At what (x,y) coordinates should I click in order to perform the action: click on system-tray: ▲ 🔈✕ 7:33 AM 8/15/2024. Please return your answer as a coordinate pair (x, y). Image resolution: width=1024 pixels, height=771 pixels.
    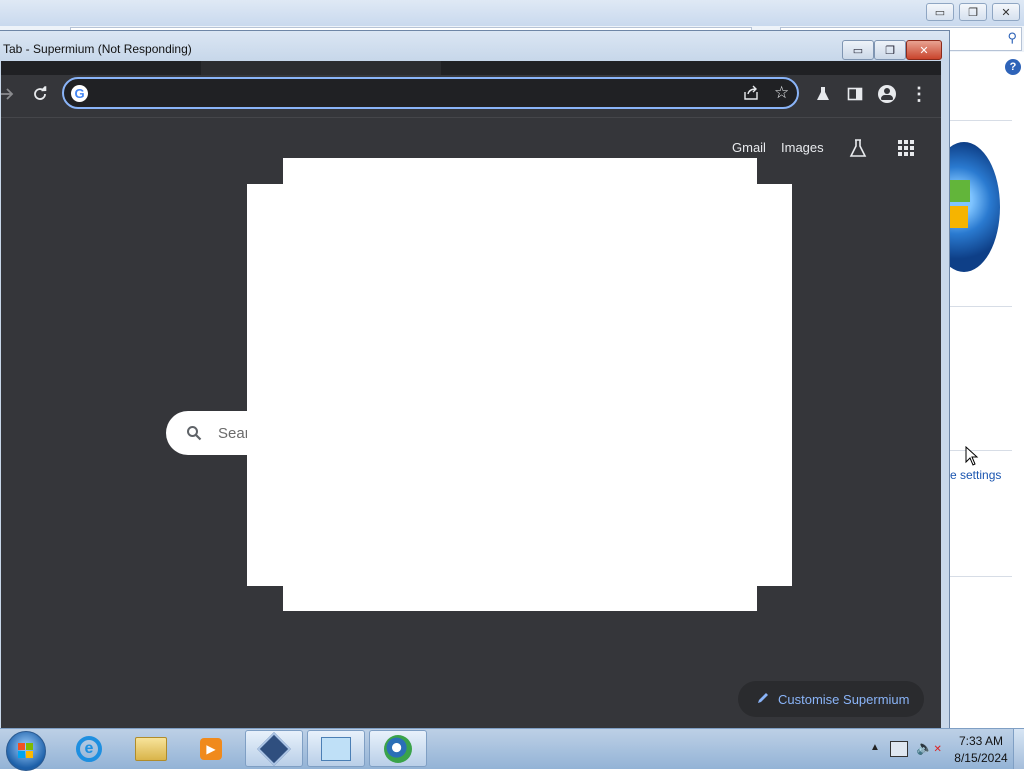
    Looking at the image, I should click on (945, 749).